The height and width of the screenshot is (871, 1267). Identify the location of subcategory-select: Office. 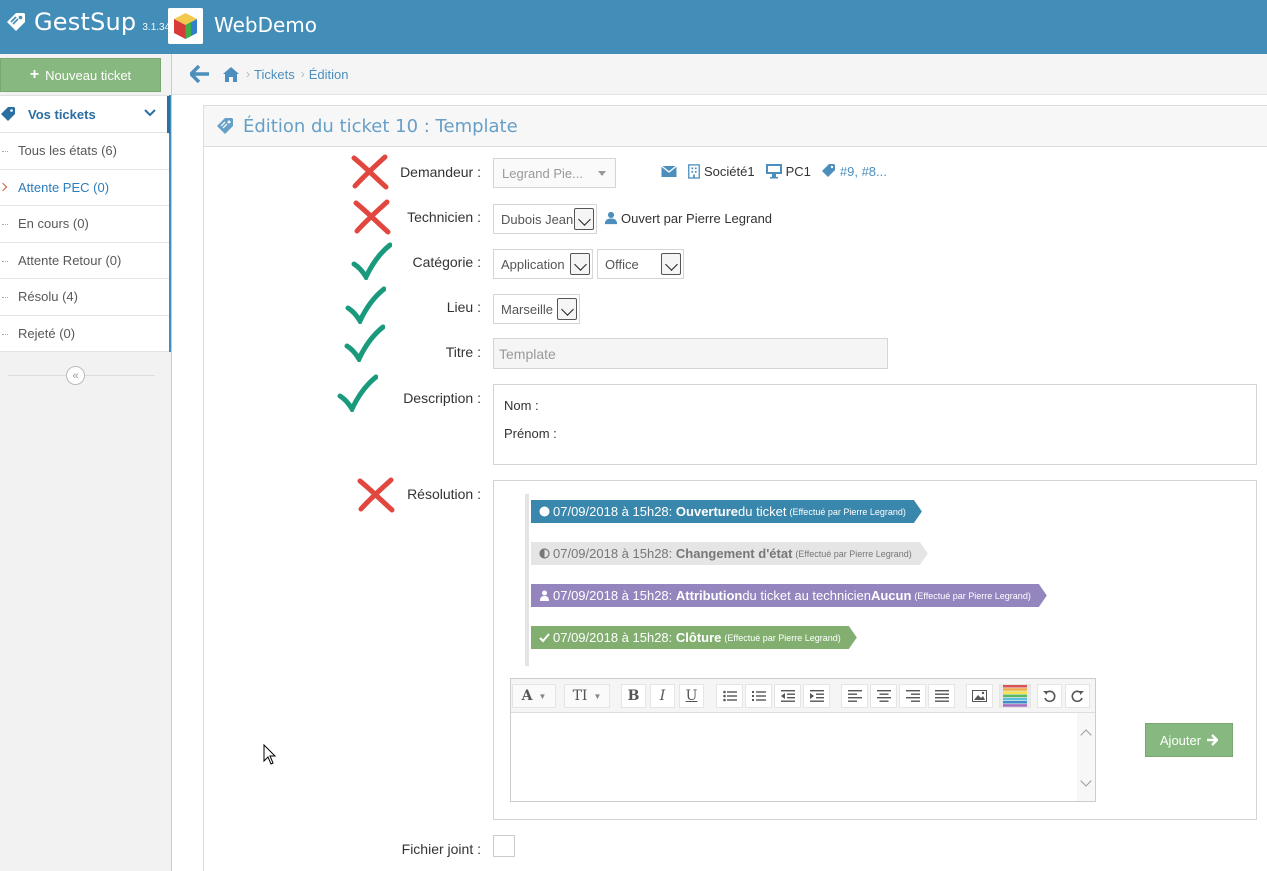
(640, 264).